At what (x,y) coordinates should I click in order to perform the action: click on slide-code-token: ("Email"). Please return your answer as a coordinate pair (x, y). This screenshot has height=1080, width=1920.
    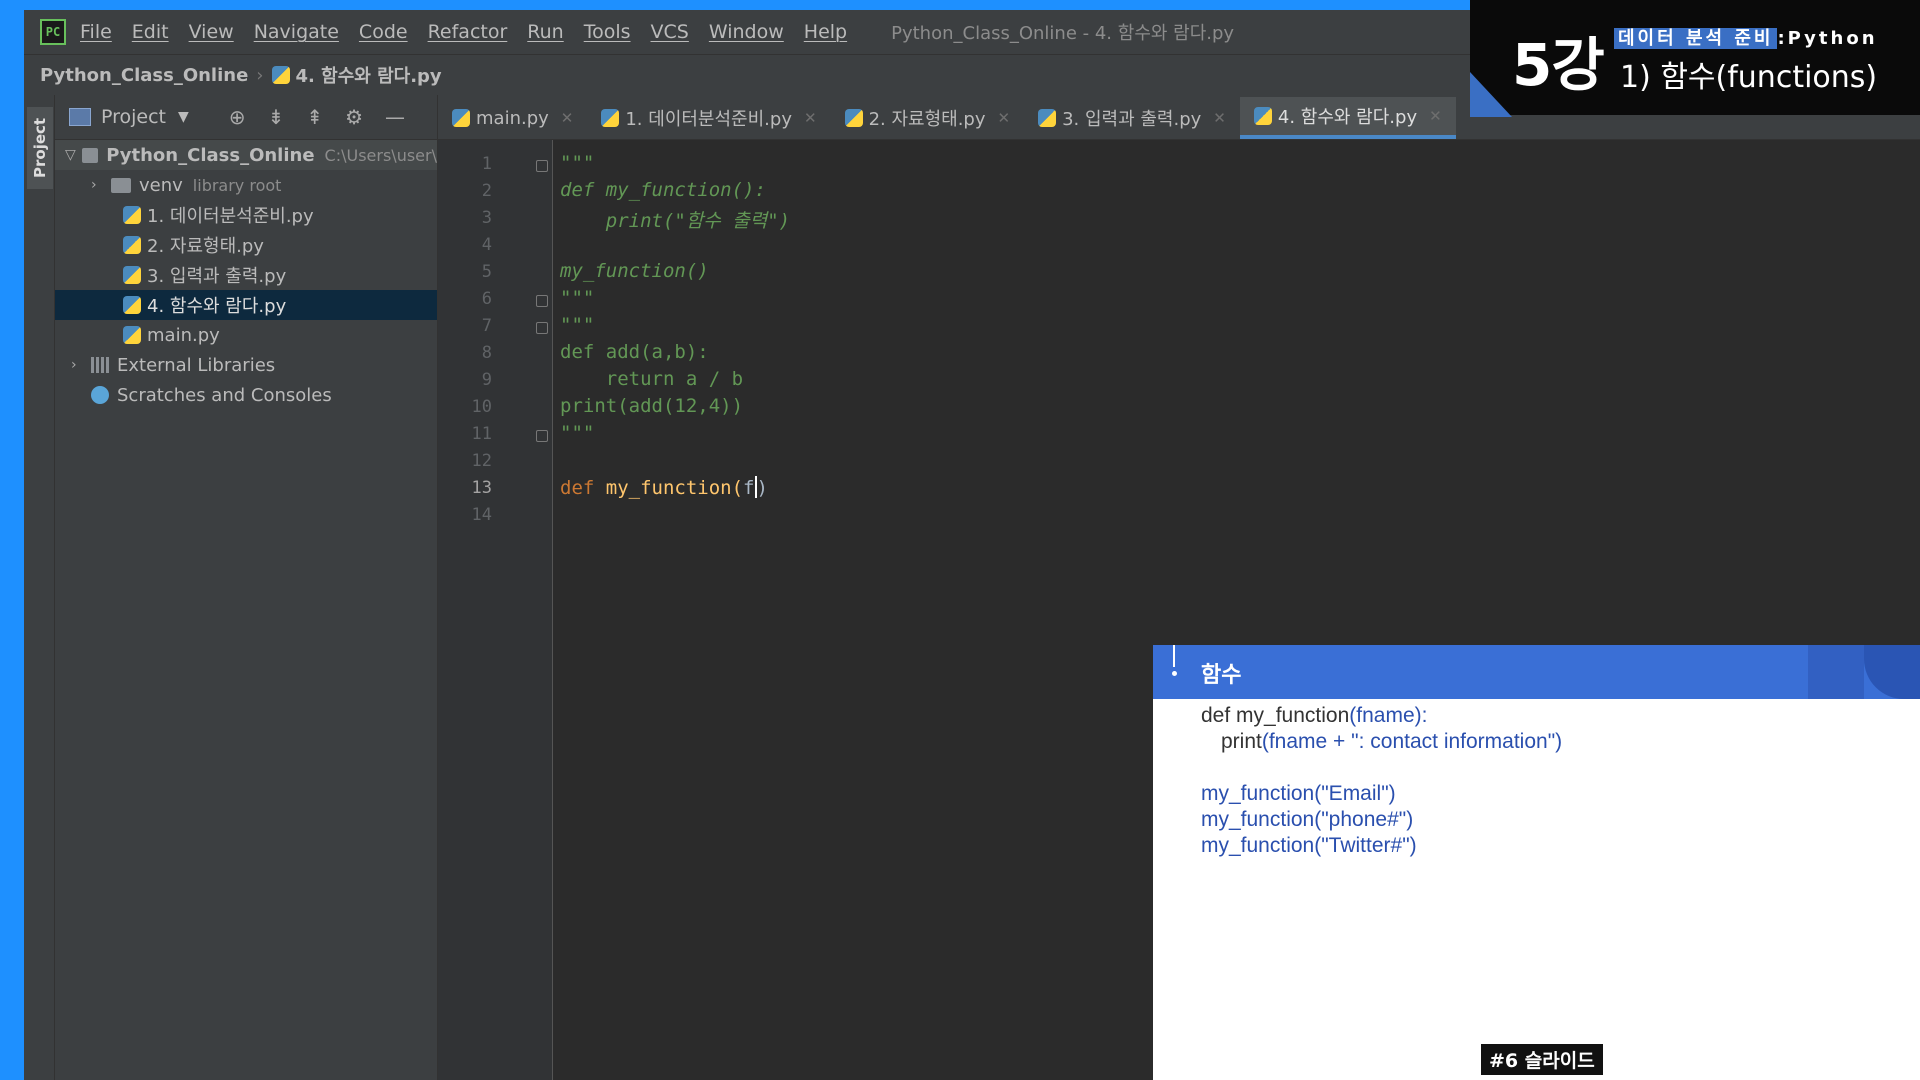
    Looking at the image, I should click on (1355, 793).